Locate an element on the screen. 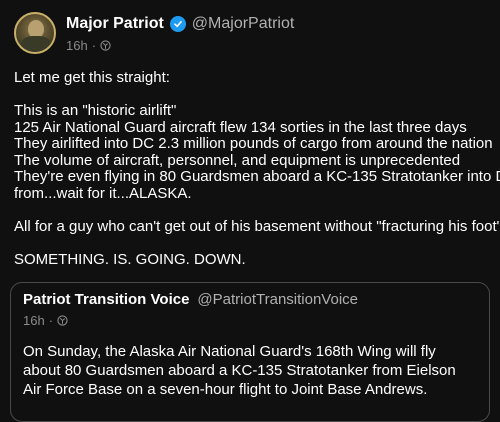 The width and height of the screenshot is (500, 422). post-line: from...wait for it...ALASKA. is located at coordinates (103, 193).